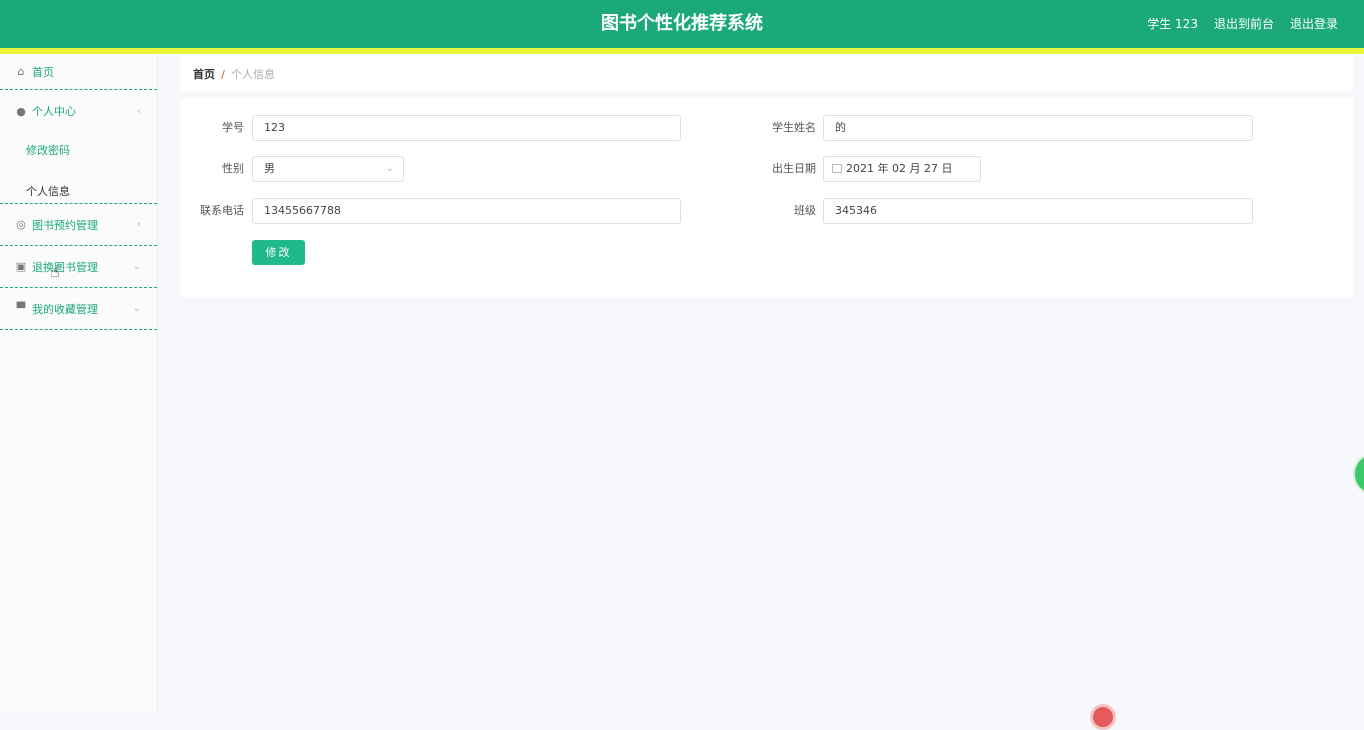 Image resolution: width=1364 pixels, height=730 pixels. I want to click on gender-label: 性别, so click(233, 168).